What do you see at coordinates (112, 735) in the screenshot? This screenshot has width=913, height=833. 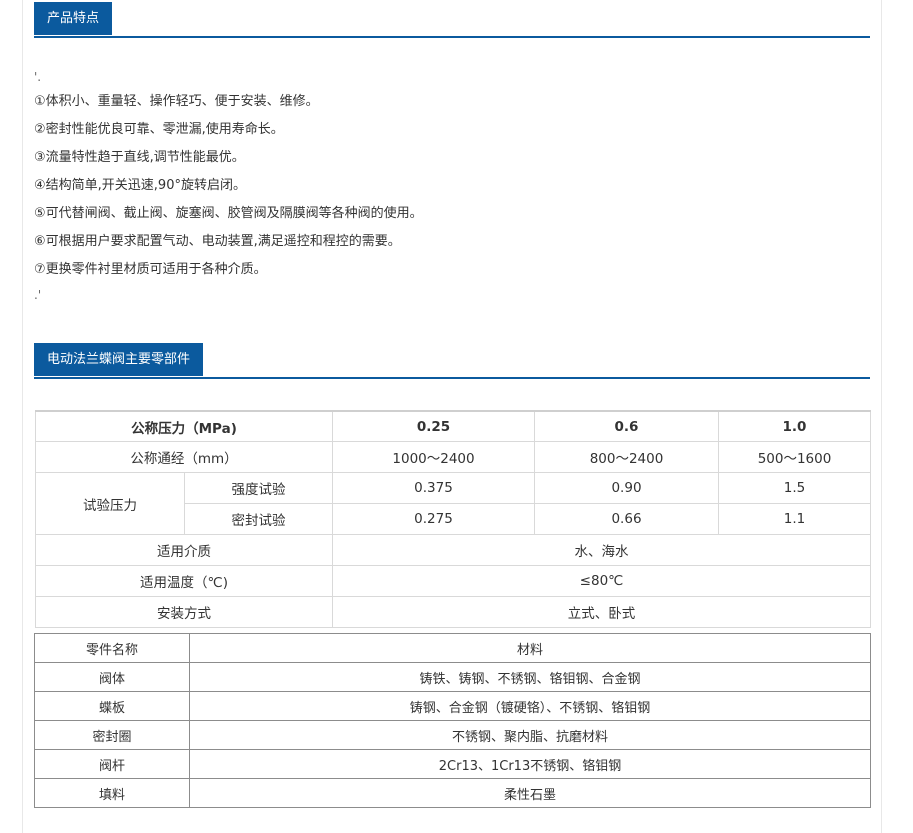 I see `part-name: 密封圈` at bounding box center [112, 735].